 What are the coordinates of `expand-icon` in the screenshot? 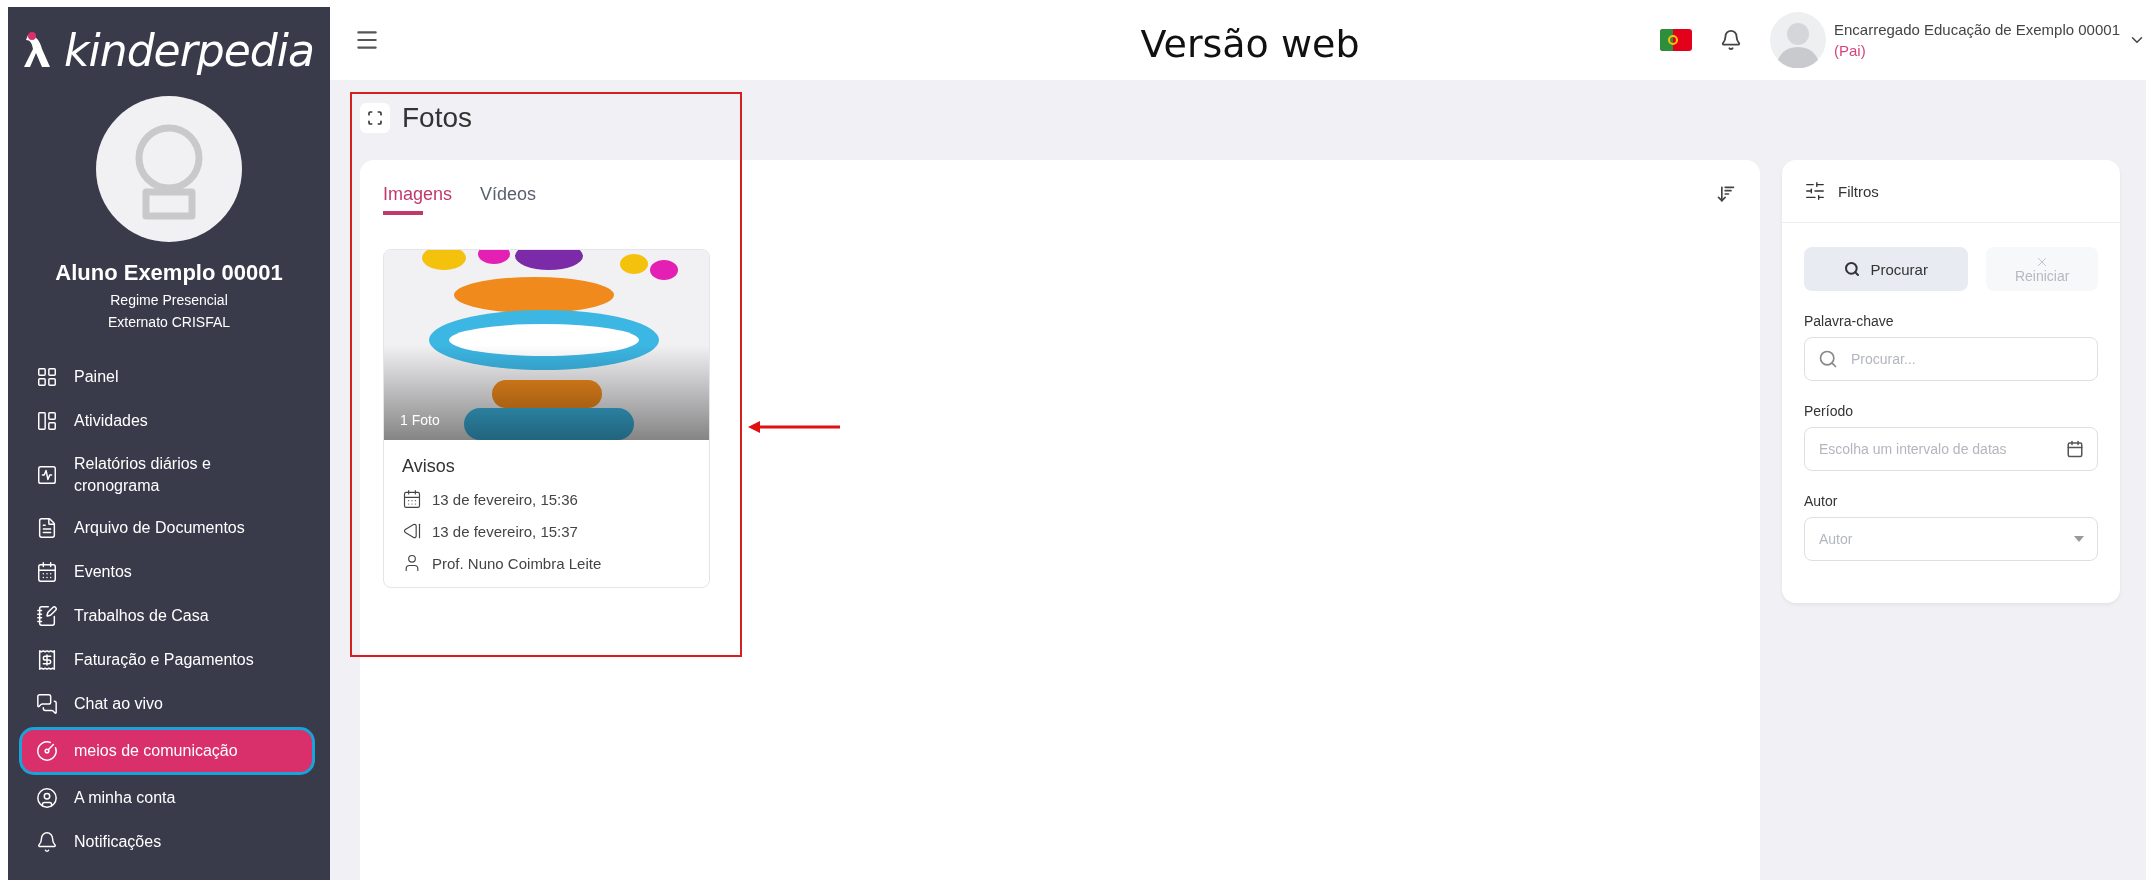 It's located at (375, 118).